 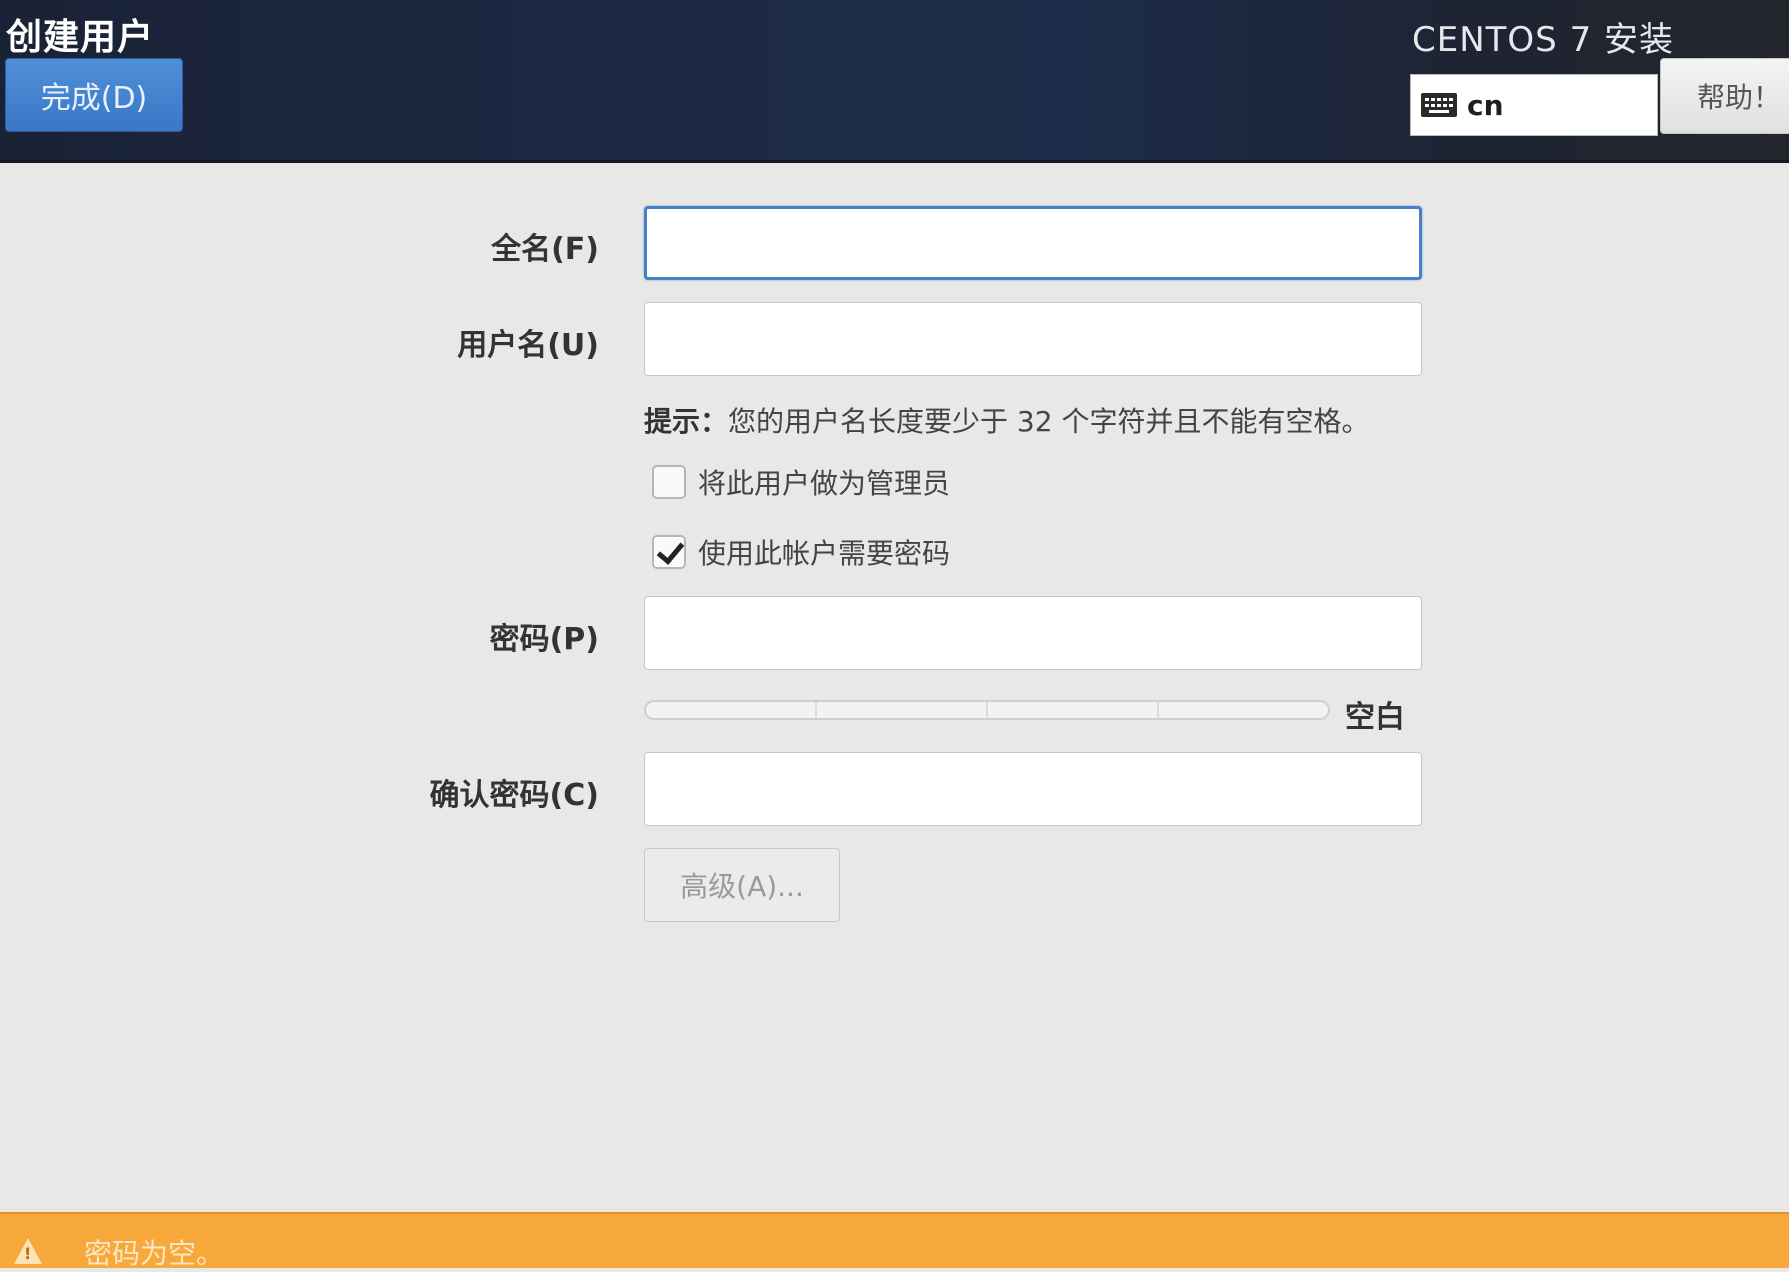 I want to click on admin-checkbox-row: 将此用户做为管理员, so click(x=801, y=482).